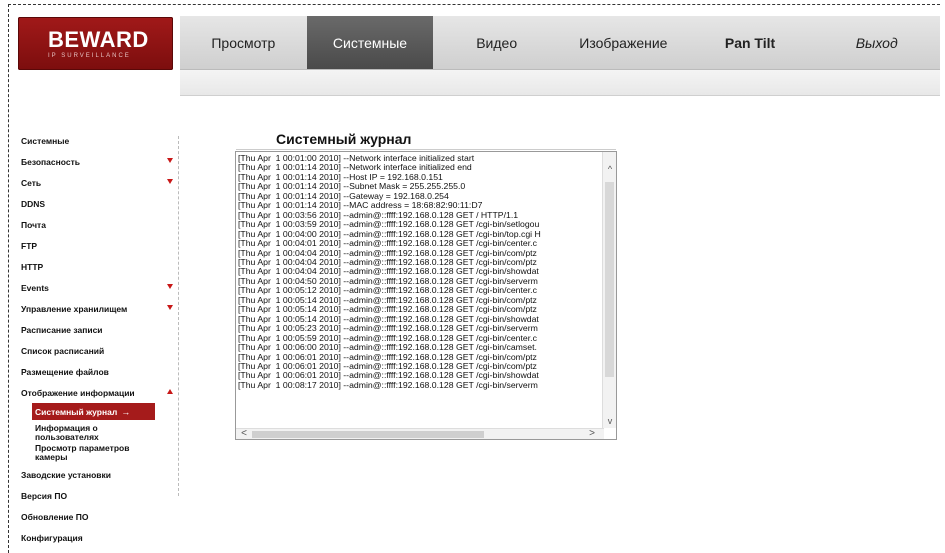 The image size is (945, 553). Describe the element at coordinates (45, 140) in the screenshot. I see `sidebar-item-label: Системные` at that location.